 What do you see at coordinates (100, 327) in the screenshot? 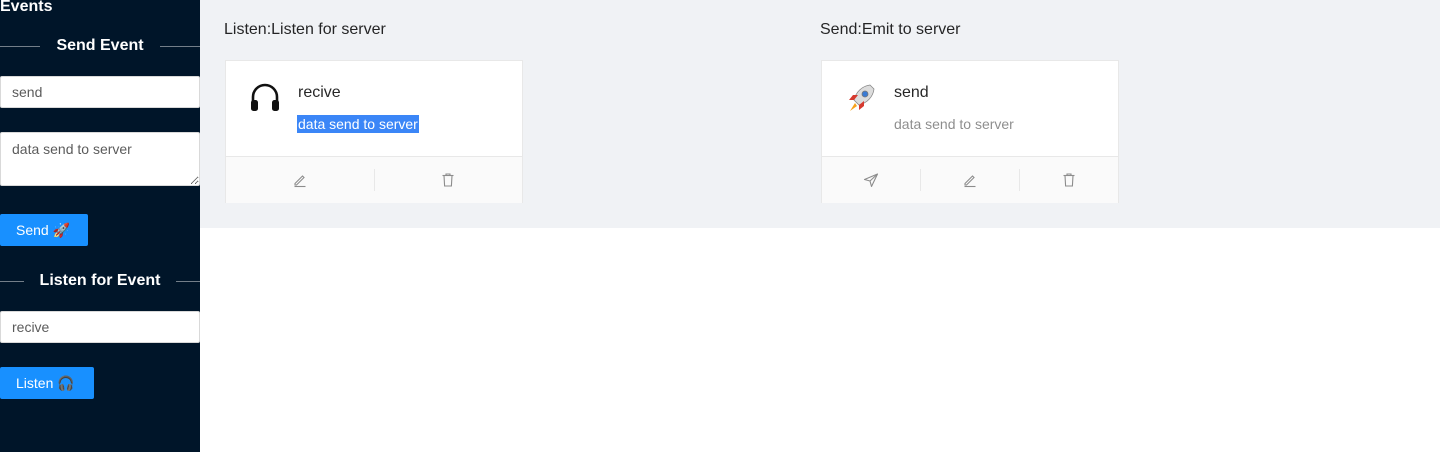
I see `listen-event-name-input` at bounding box center [100, 327].